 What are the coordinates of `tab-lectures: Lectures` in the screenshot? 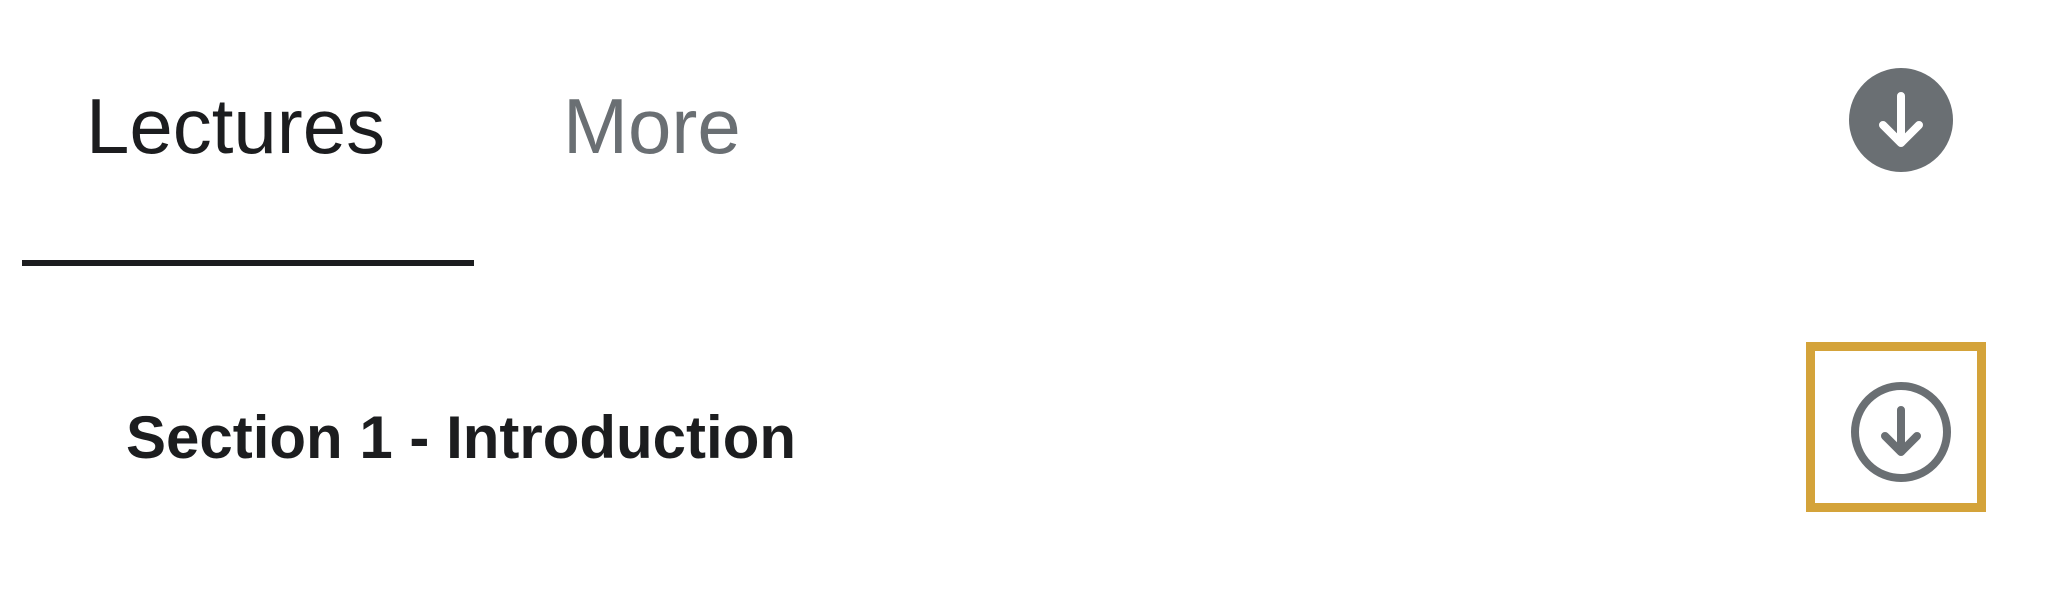 It's located at (235, 126).